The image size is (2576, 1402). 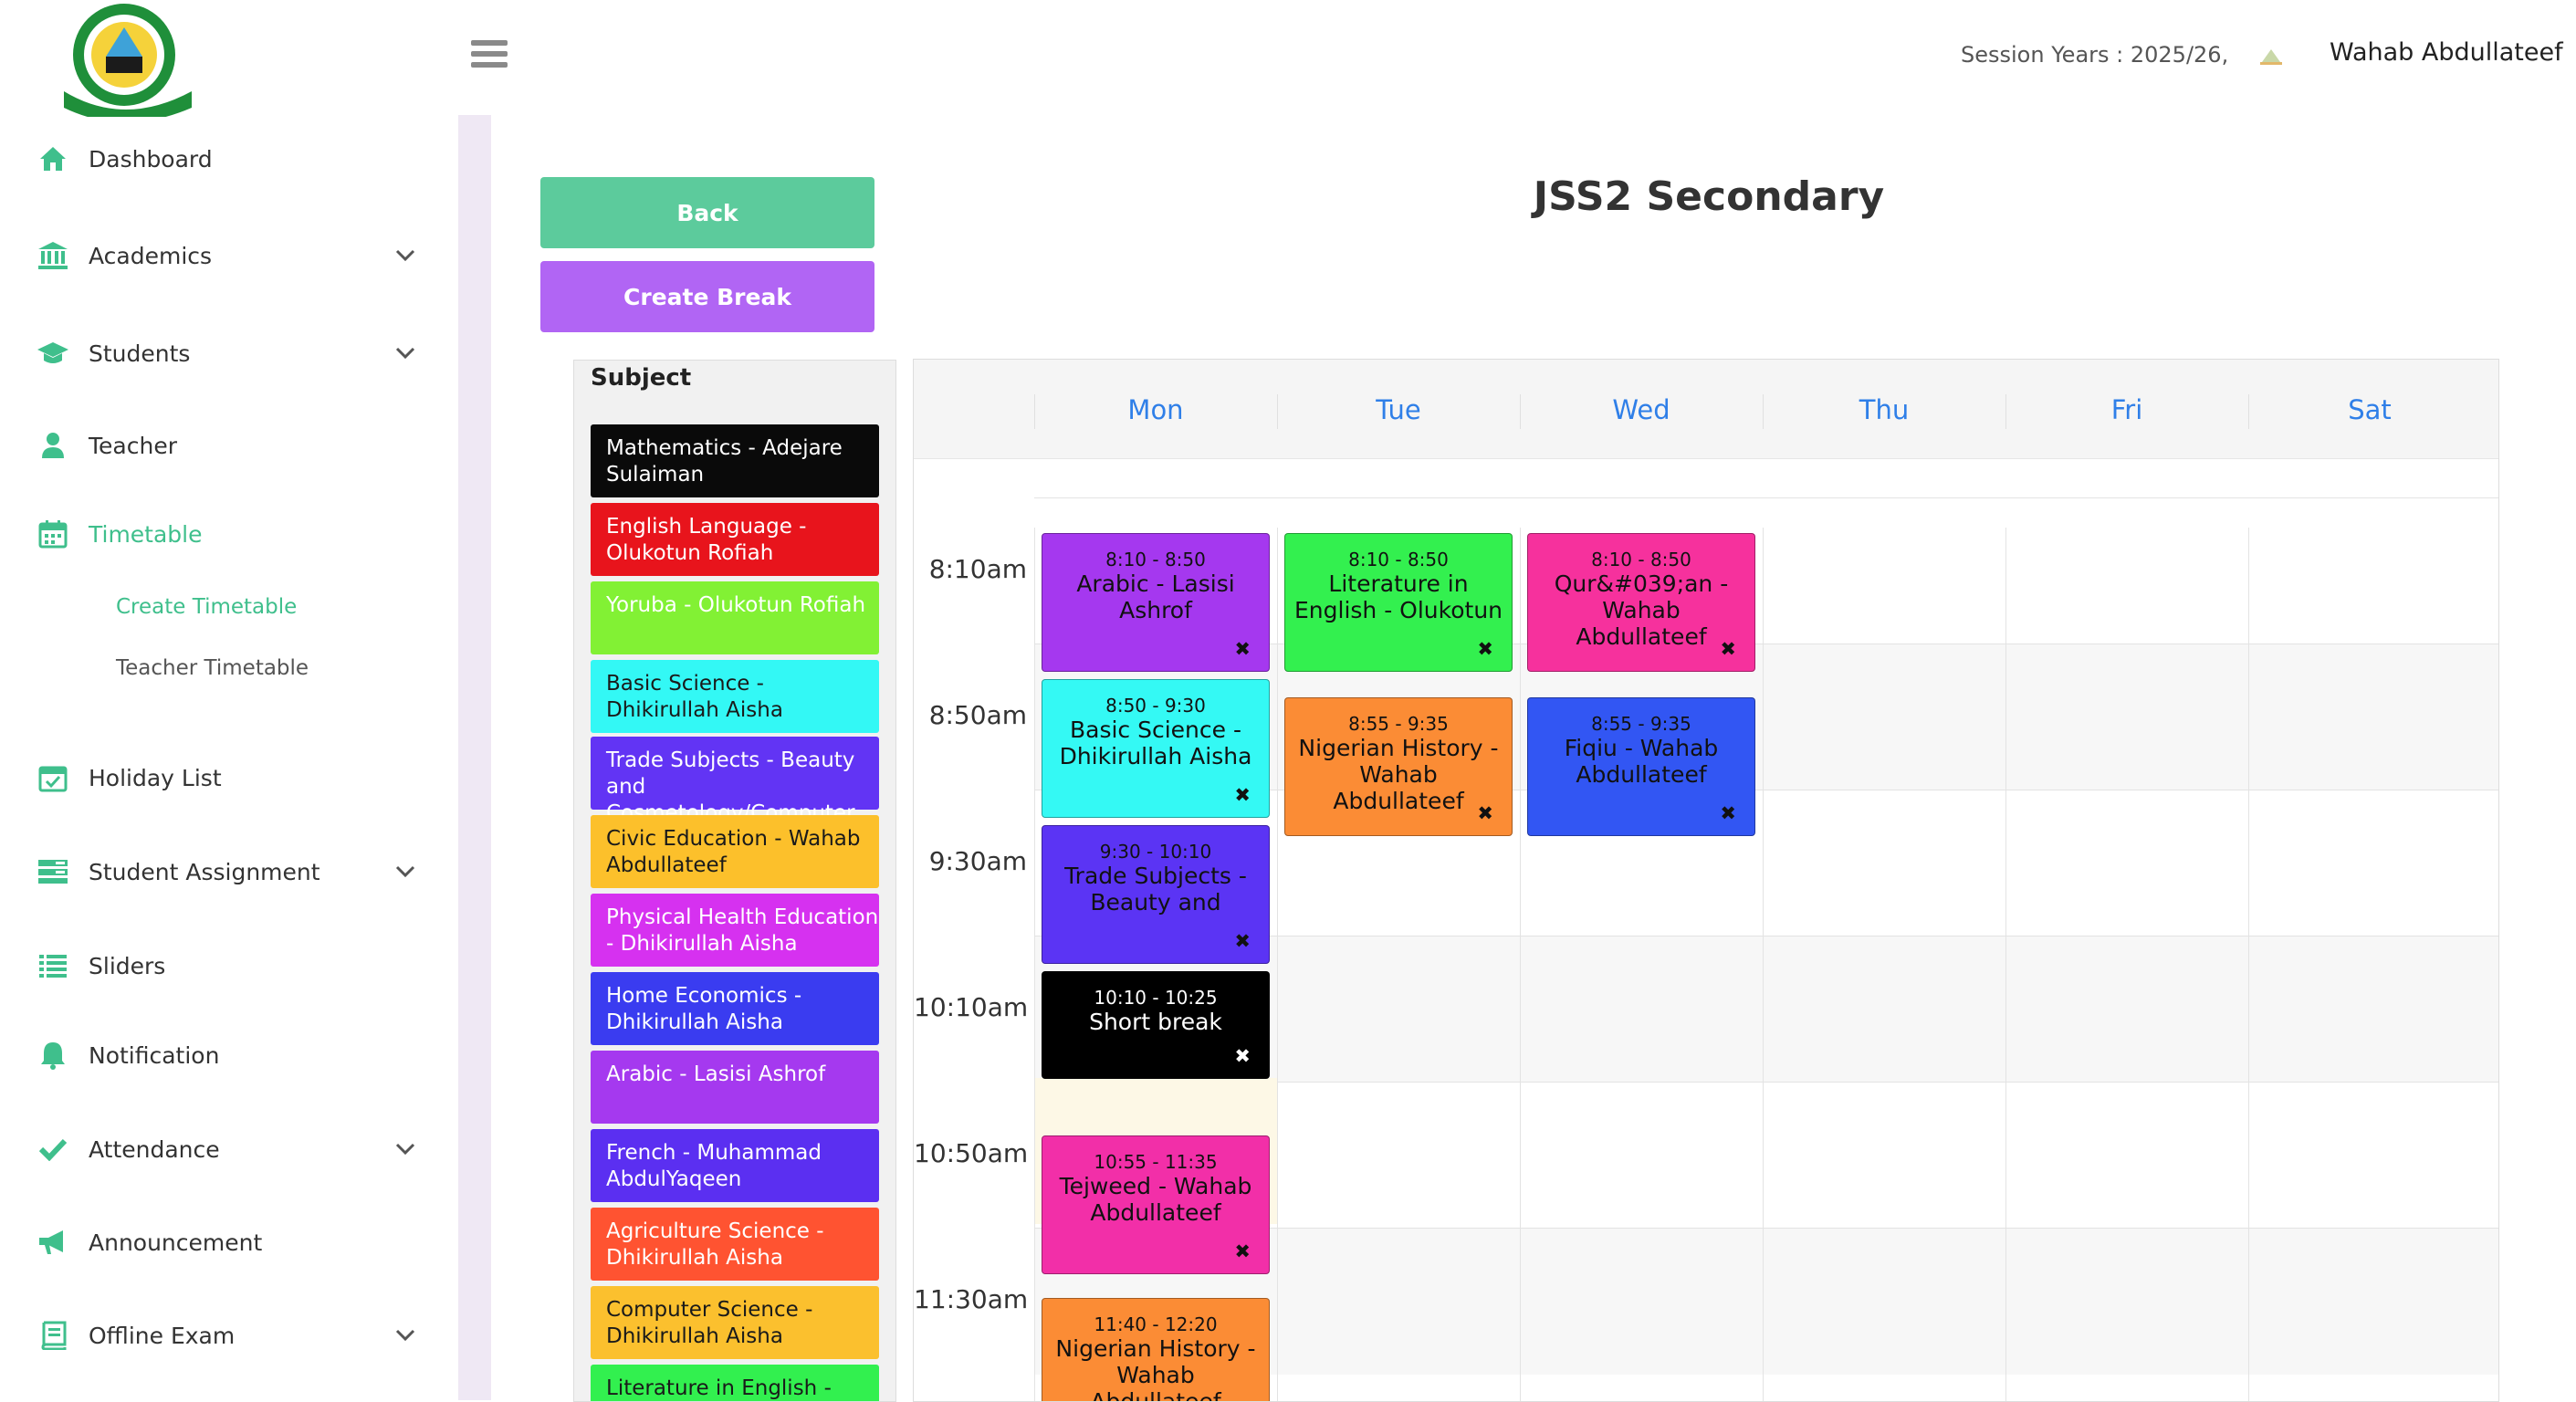 What do you see at coordinates (735, 460) in the screenshot?
I see `subject-item: Mathematics - Adejare Sulaiman` at bounding box center [735, 460].